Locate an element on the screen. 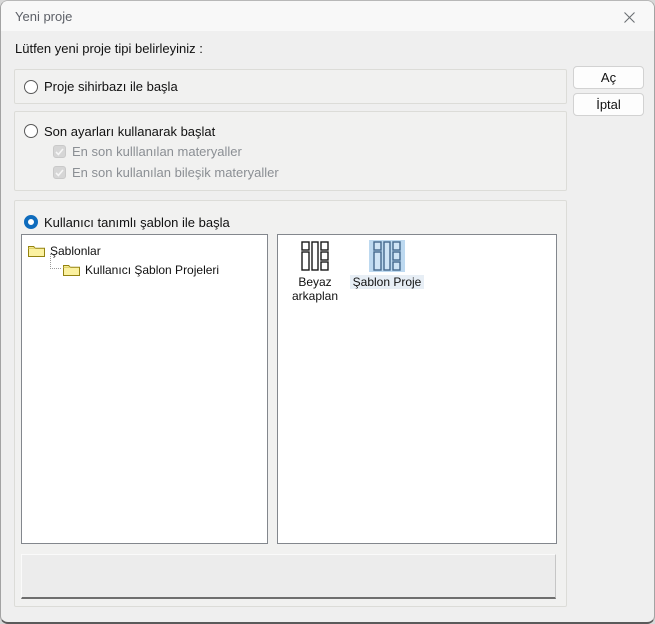  close-button is located at coordinates (629, 17).